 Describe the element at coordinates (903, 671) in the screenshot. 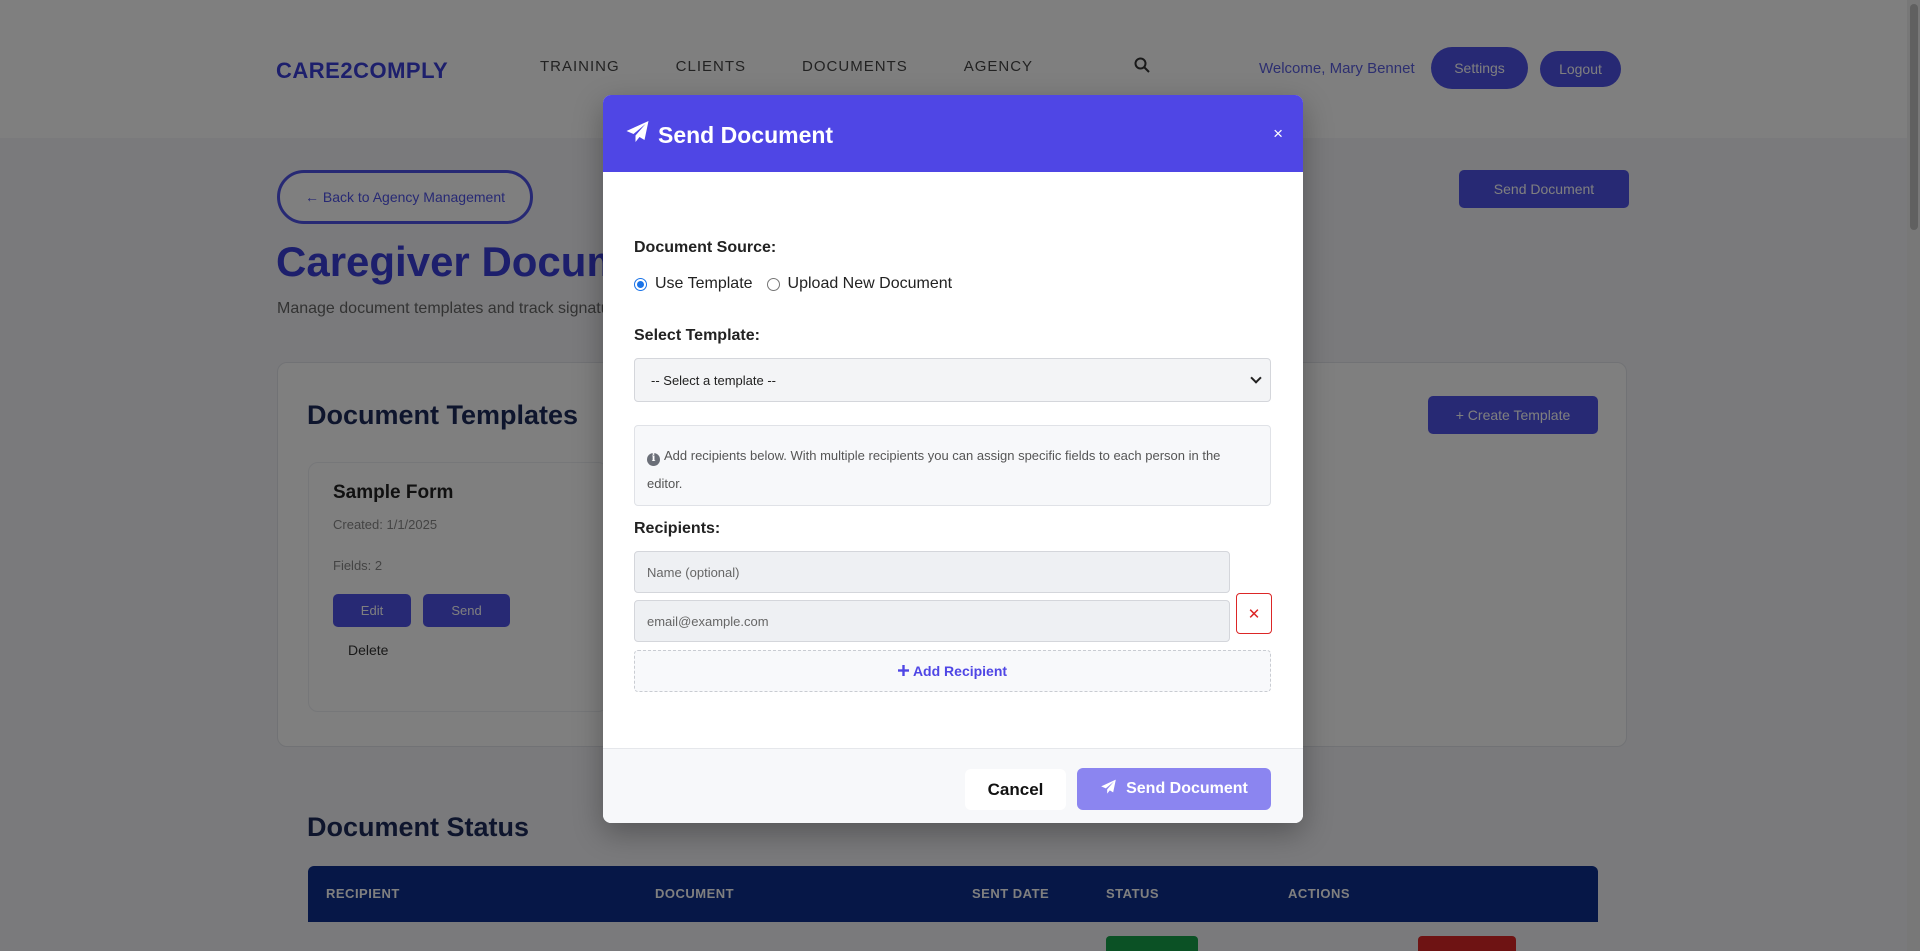

I see `plus-icon` at that location.